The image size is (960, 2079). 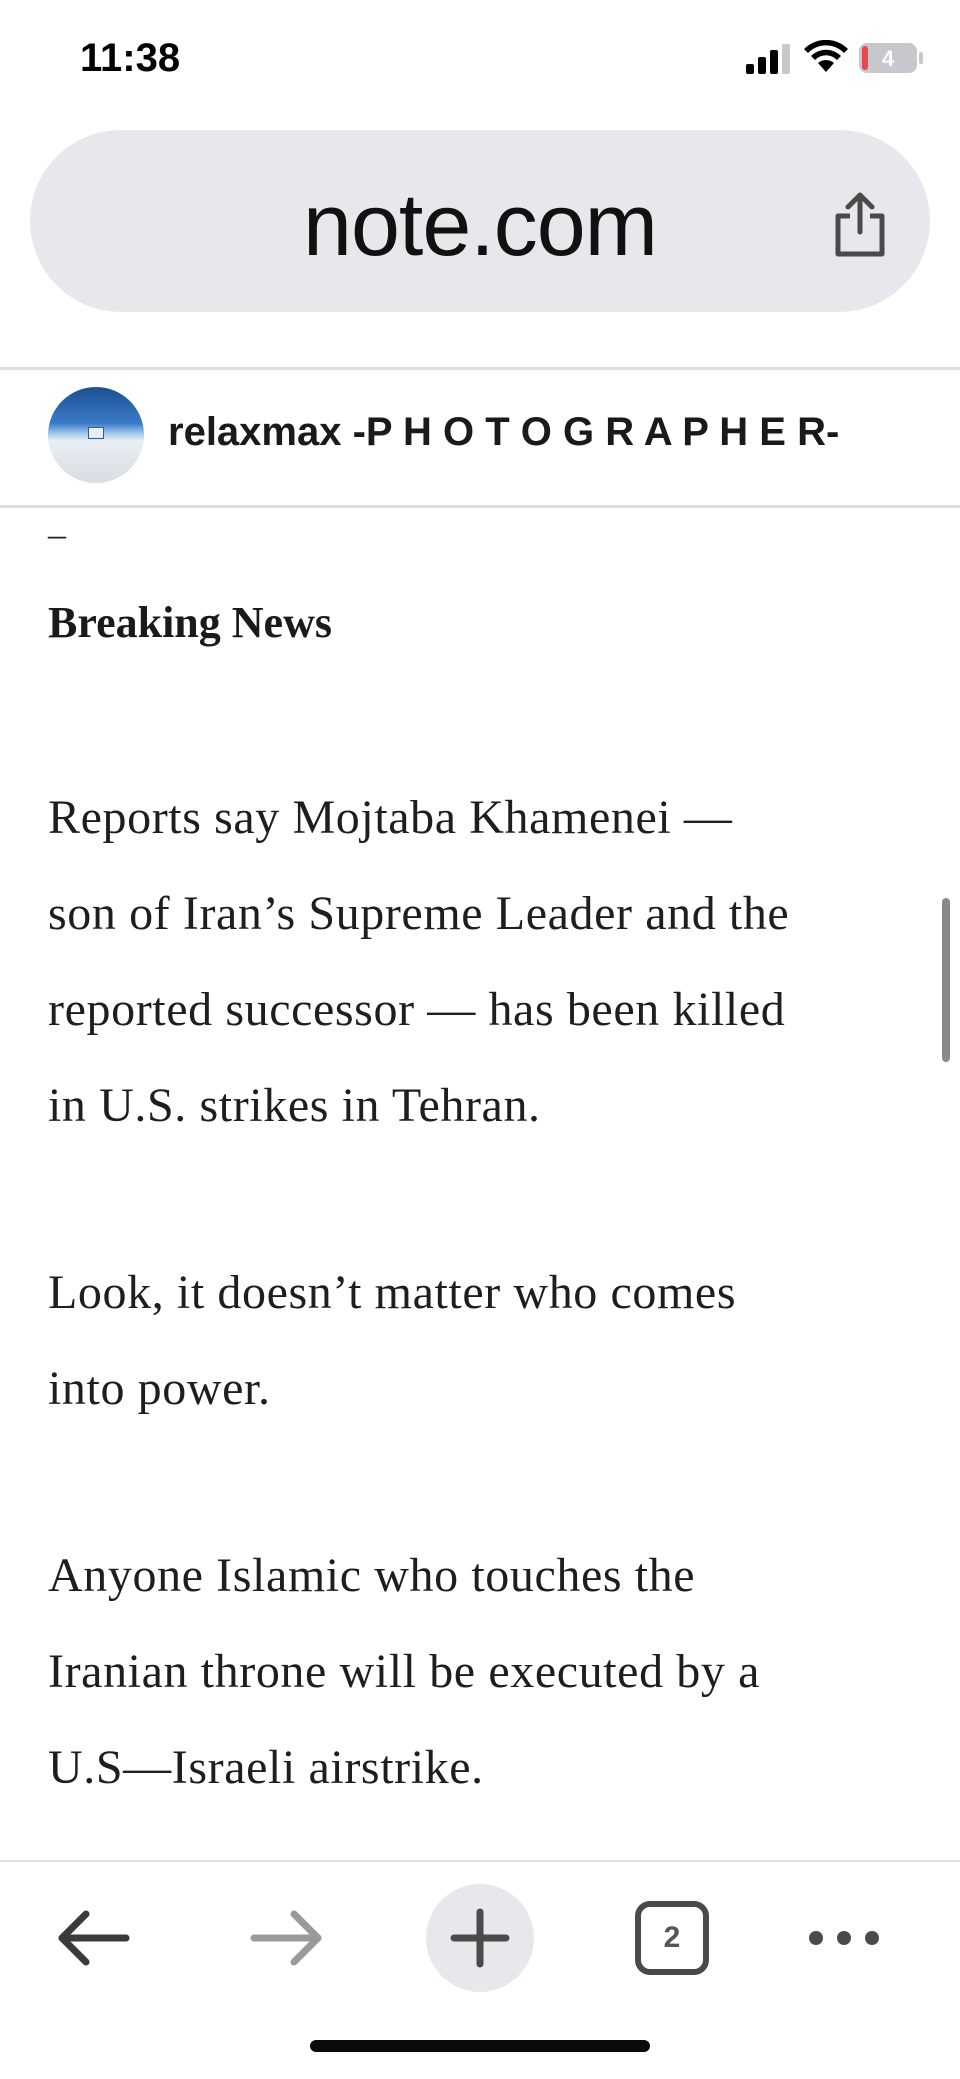 I want to click on wifi-icon, so click(x=826, y=56).